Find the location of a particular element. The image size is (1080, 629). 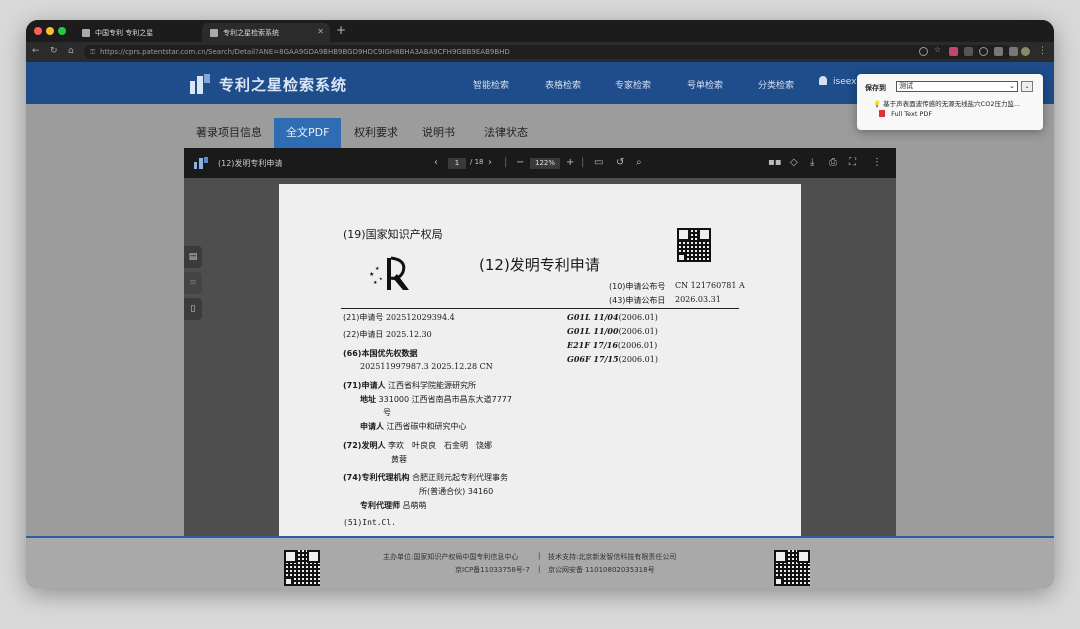

browser-tab-1: 中国专利 专利之星 is located at coordinates (136, 32).